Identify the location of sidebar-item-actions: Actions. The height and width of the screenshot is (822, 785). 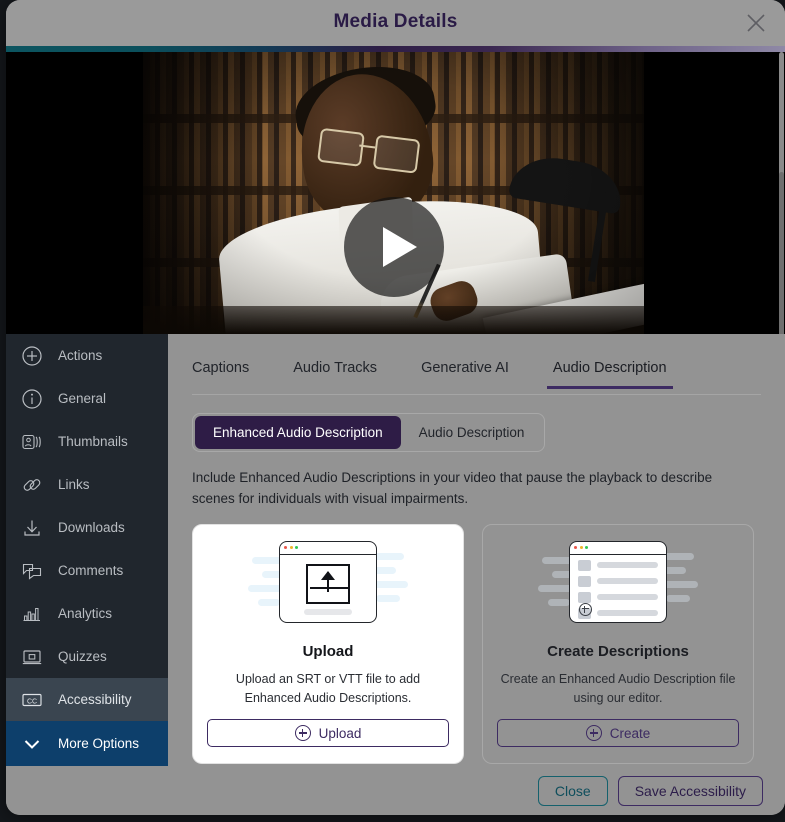
(87, 355).